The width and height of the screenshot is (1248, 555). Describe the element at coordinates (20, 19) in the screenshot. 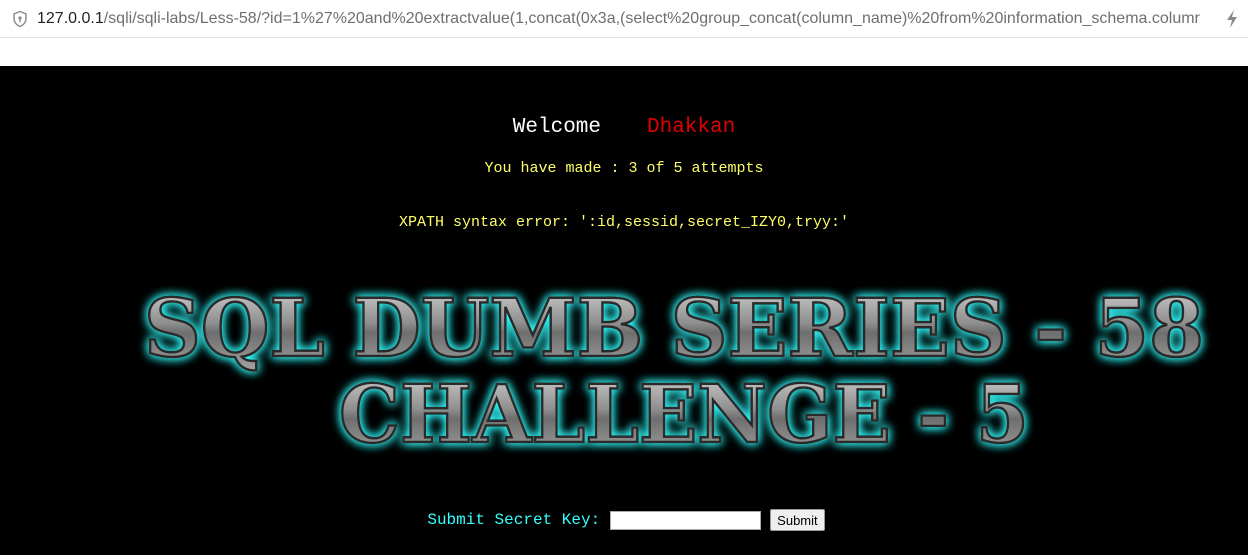

I see `shield-icon` at that location.